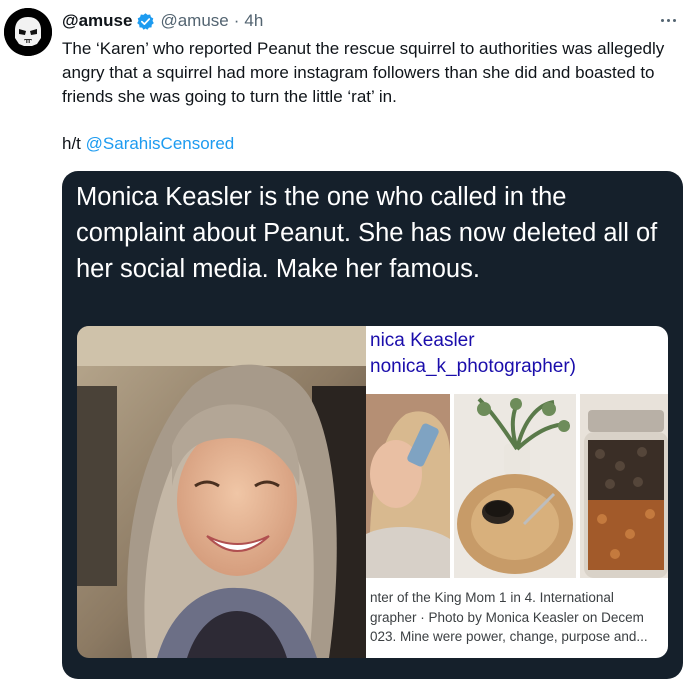 The width and height of the screenshot is (689, 685). What do you see at coordinates (145, 21) in the screenshot?
I see `verified-badge-icon` at bounding box center [145, 21].